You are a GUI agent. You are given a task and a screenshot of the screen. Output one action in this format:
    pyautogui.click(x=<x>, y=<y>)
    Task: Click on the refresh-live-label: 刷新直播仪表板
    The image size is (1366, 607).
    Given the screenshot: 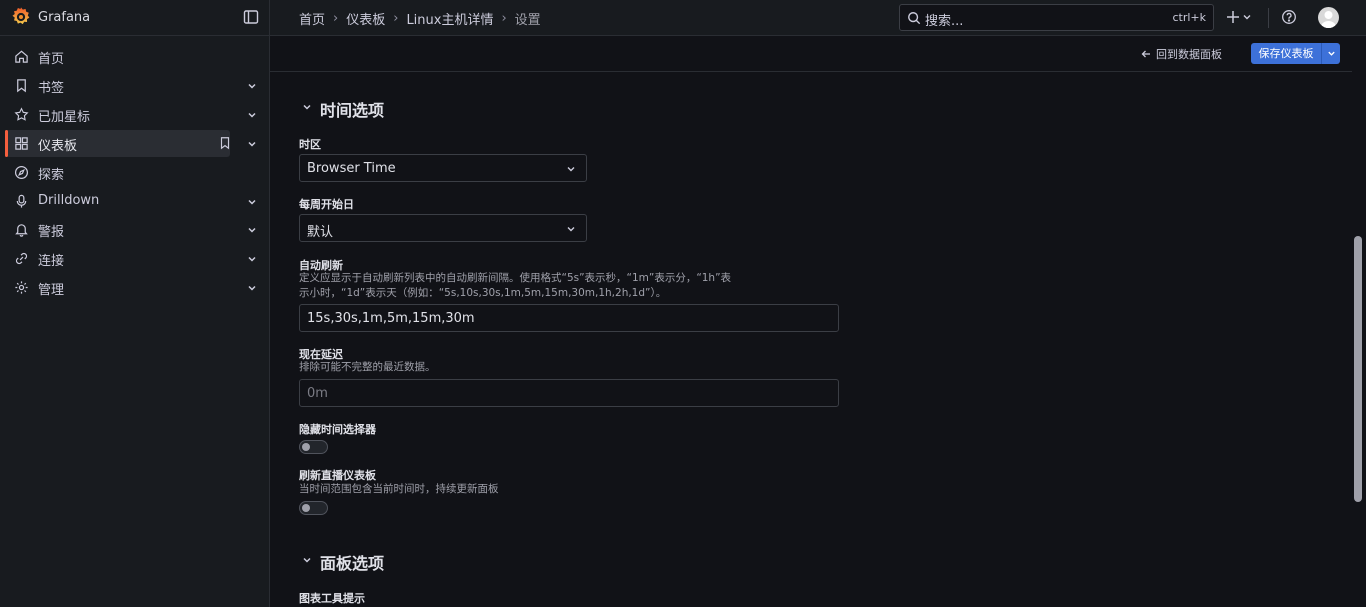 What is the action you would take?
    pyautogui.click(x=337, y=475)
    